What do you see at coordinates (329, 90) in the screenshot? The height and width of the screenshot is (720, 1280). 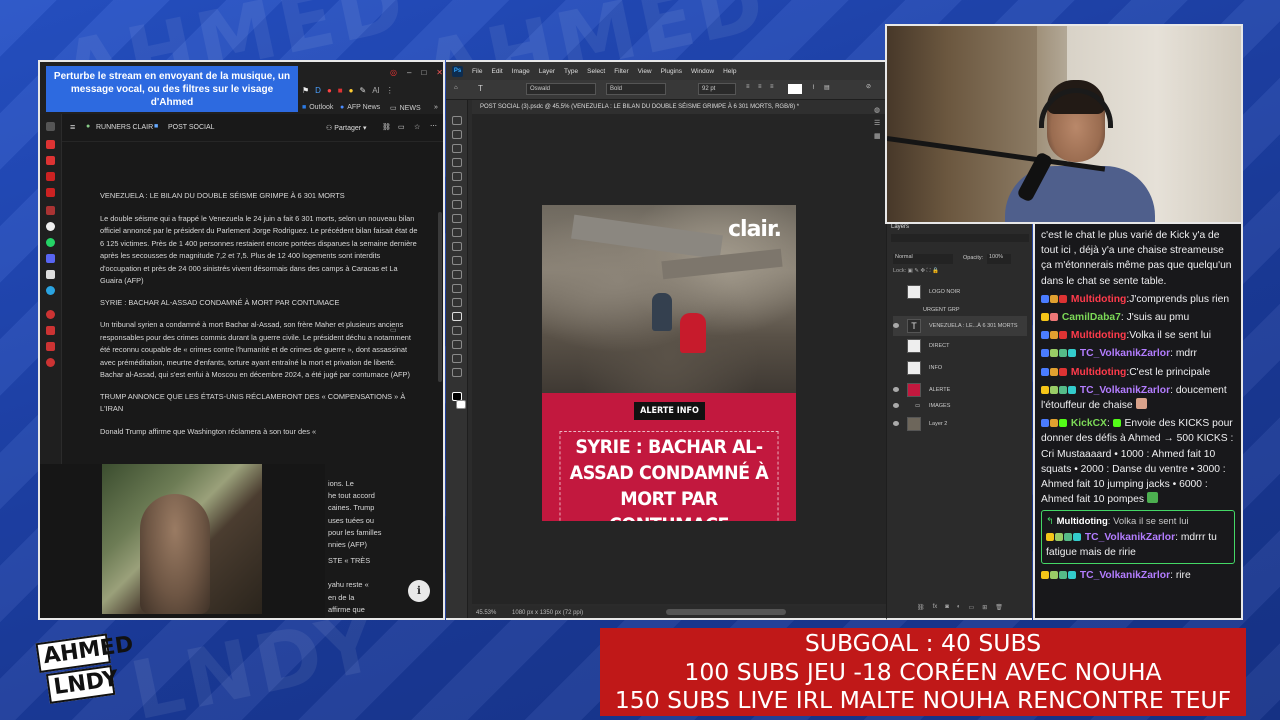 I see `extension-icon: ●` at bounding box center [329, 90].